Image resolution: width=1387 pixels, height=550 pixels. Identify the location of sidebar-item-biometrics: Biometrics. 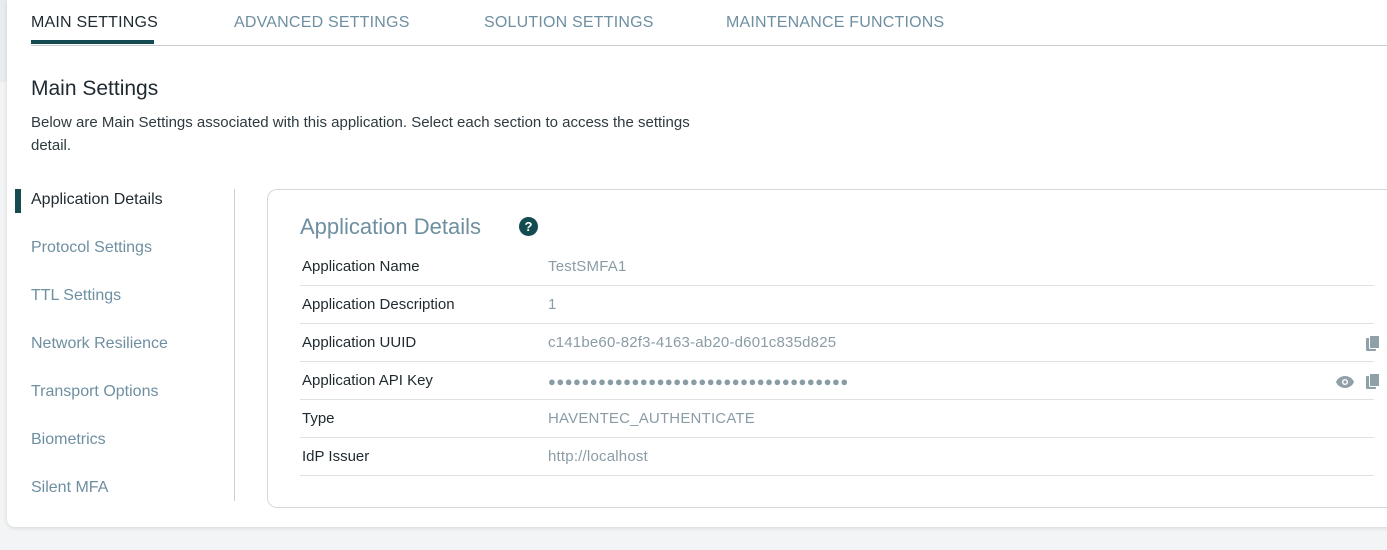
(68, 440).